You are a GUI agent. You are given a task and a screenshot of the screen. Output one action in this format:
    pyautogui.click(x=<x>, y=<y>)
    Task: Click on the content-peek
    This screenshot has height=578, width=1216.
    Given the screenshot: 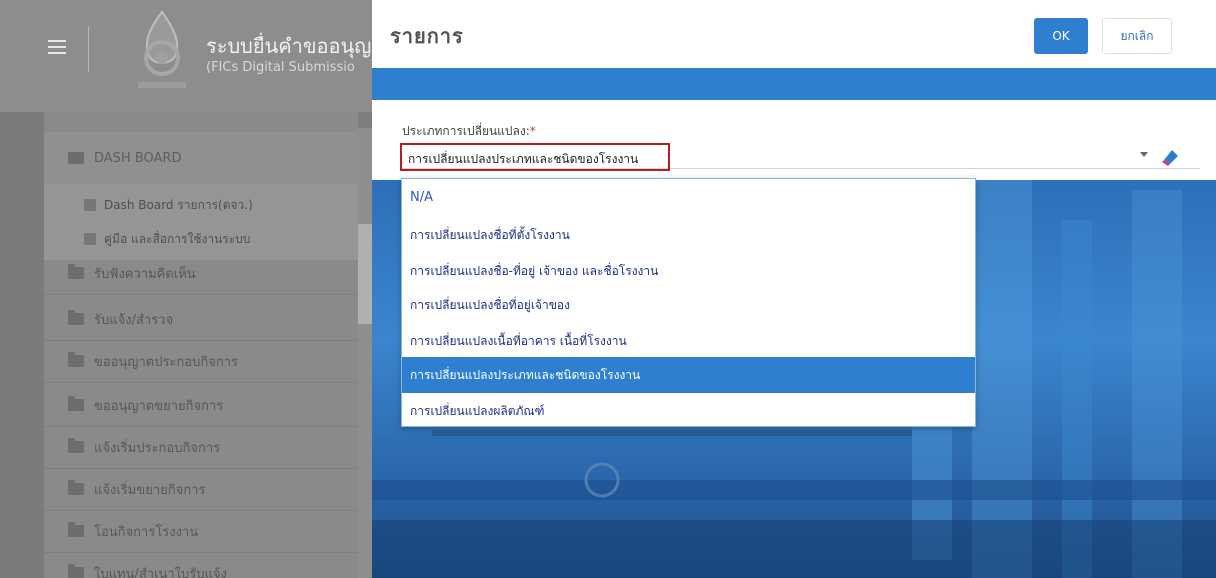 What is the action you would take?
    pyautogui.click(x=365, y=353)
    